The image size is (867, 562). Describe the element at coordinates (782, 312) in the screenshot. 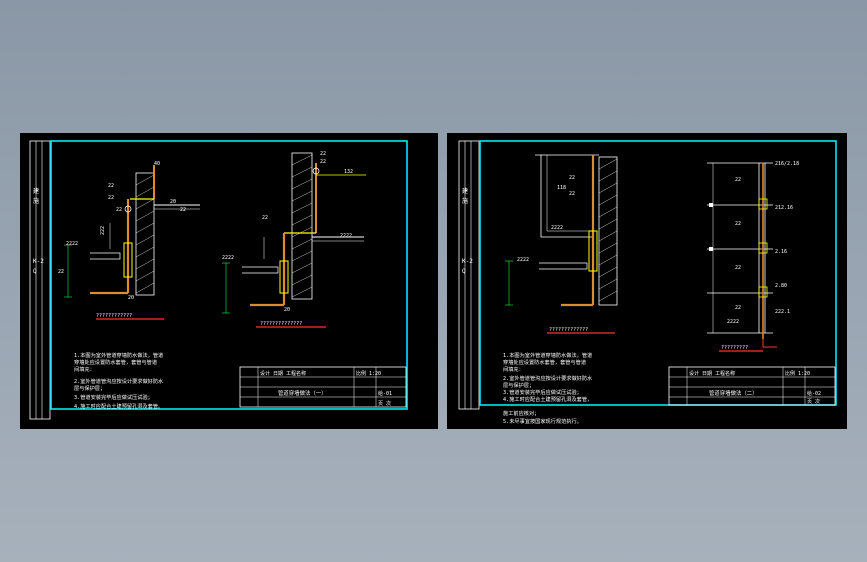

I see `elevation-label: 222.1` at that location.